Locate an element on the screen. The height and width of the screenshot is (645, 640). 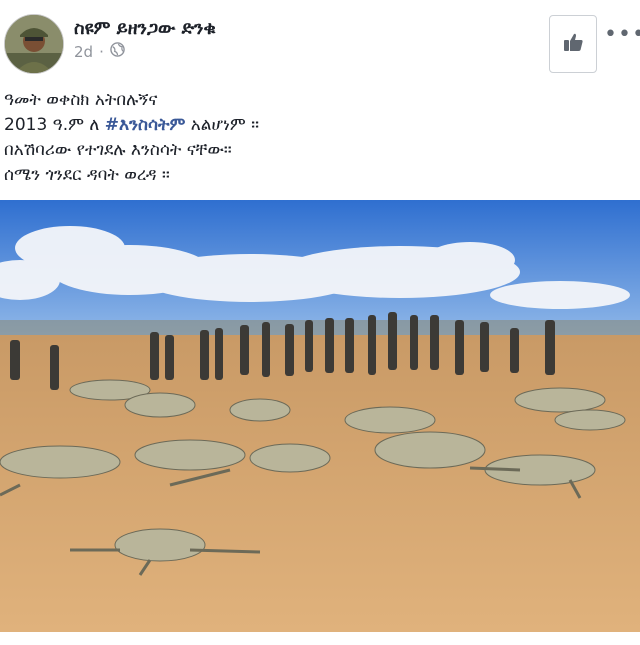
thumbs-up-icon is located at coordinates (573, 44).